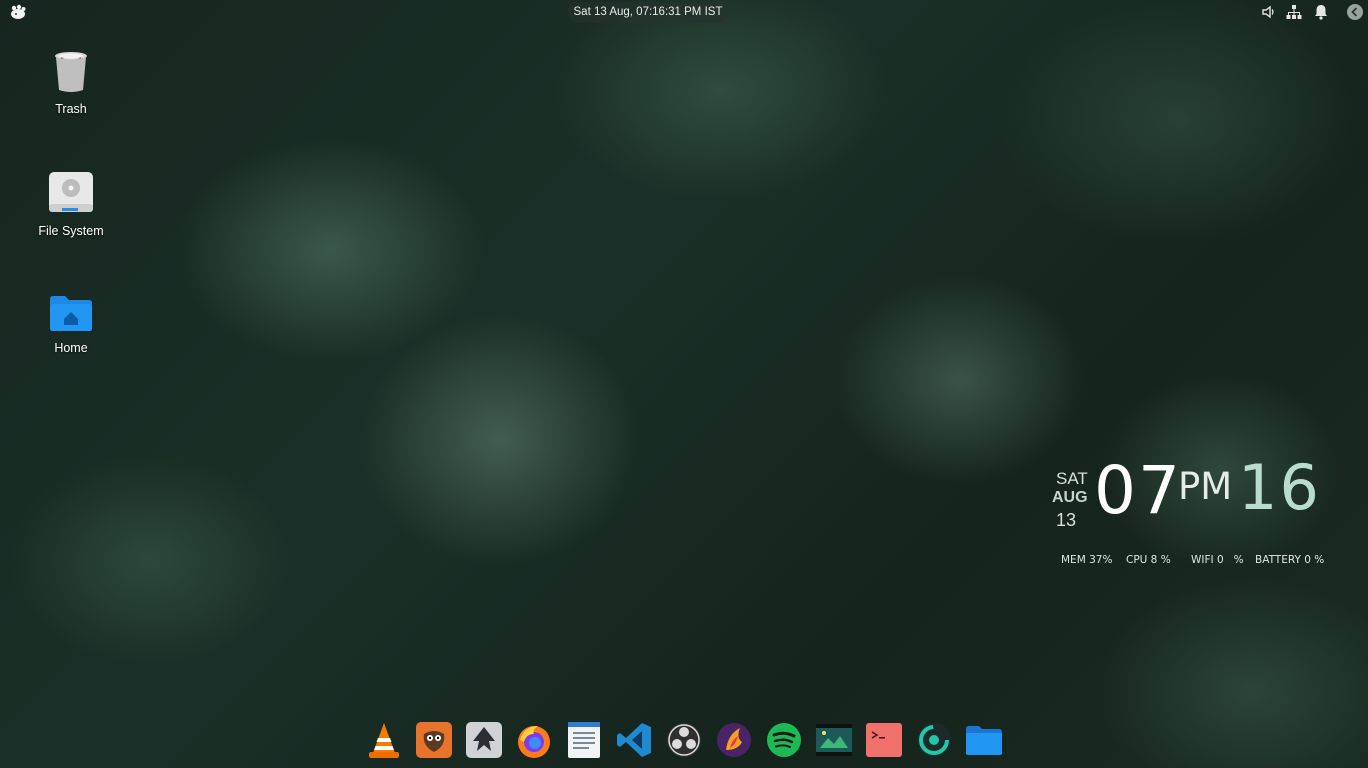 Image resolution: width=1368 pixels, height=768 pixels. I want to click on widget-wifi: WIFI 0 %, so click(1217, 560).